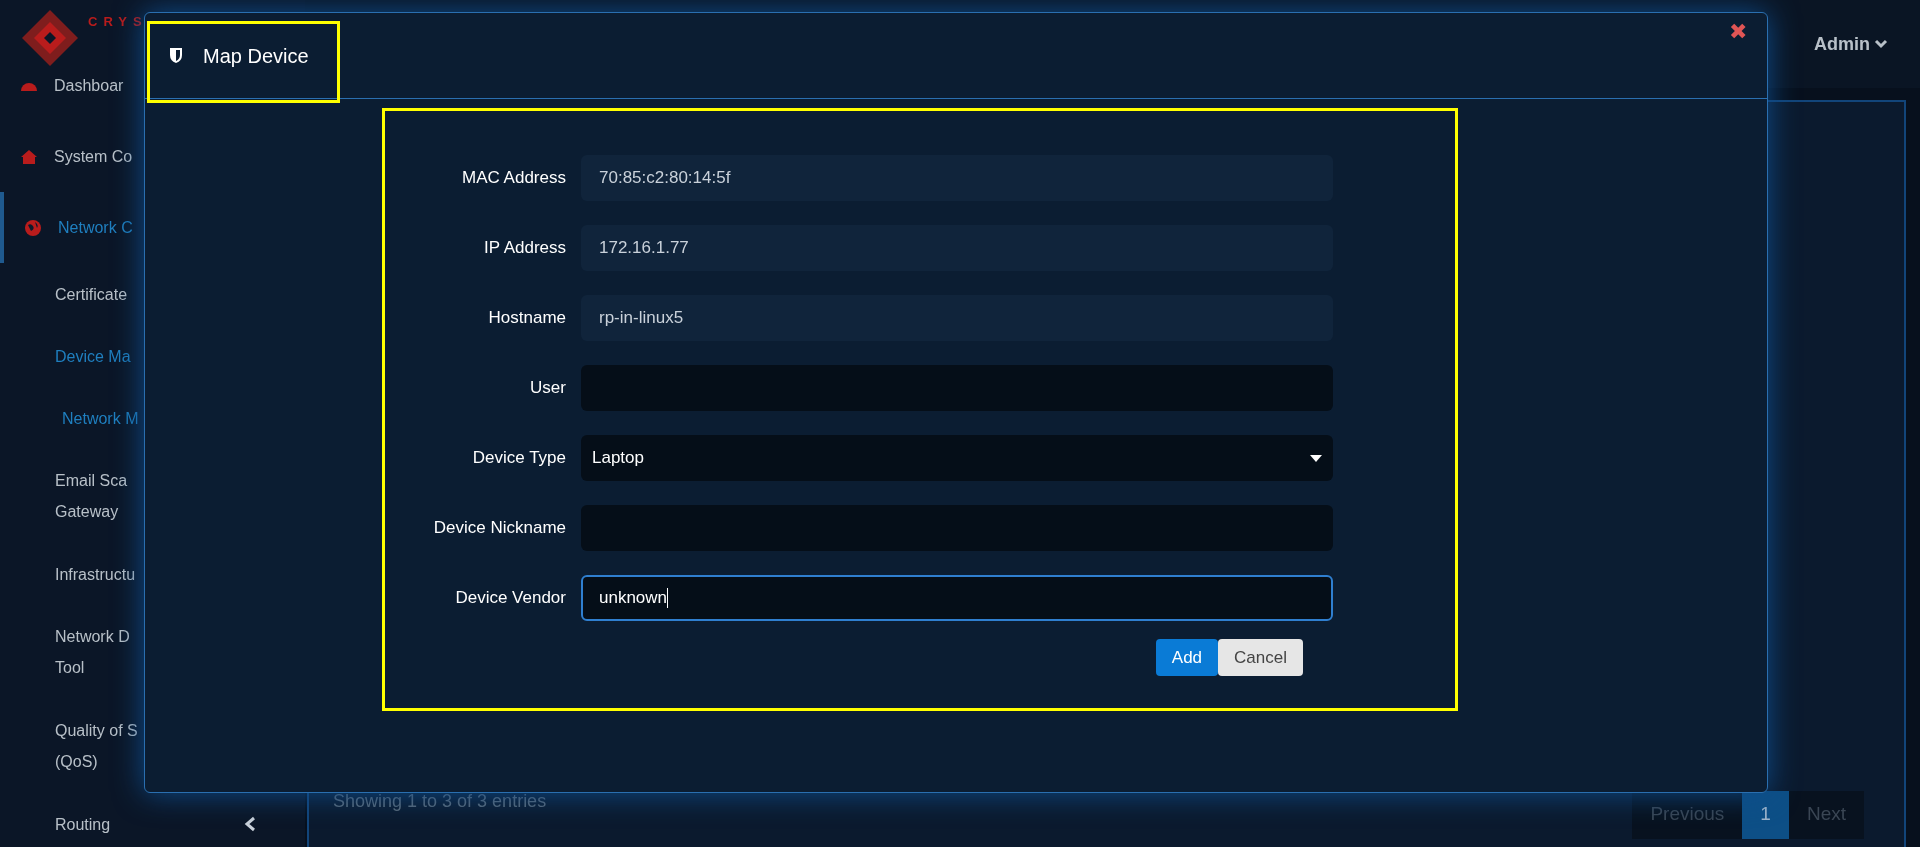 The height and width of the screenshot is (847, 1920). Describe the element at coordinates (91, 496) in the screenshot. I see `sidebar-label: Email Sca Gateway` at that location.